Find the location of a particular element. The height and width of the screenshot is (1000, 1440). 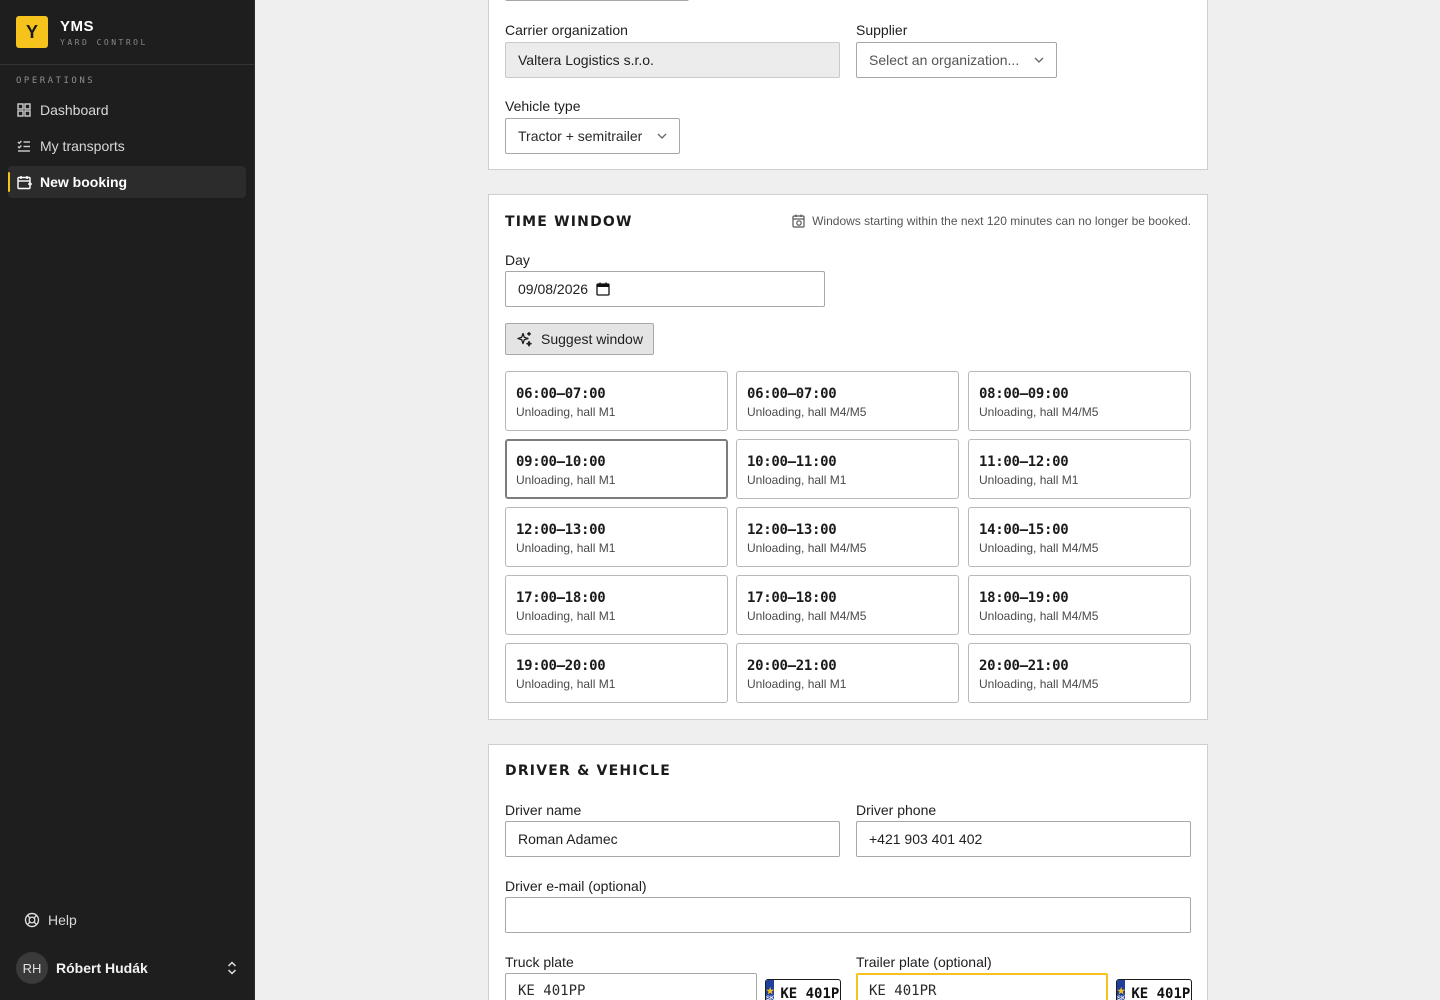

day-date-input: 09/08/2026 is located at coordinates (665, 289).